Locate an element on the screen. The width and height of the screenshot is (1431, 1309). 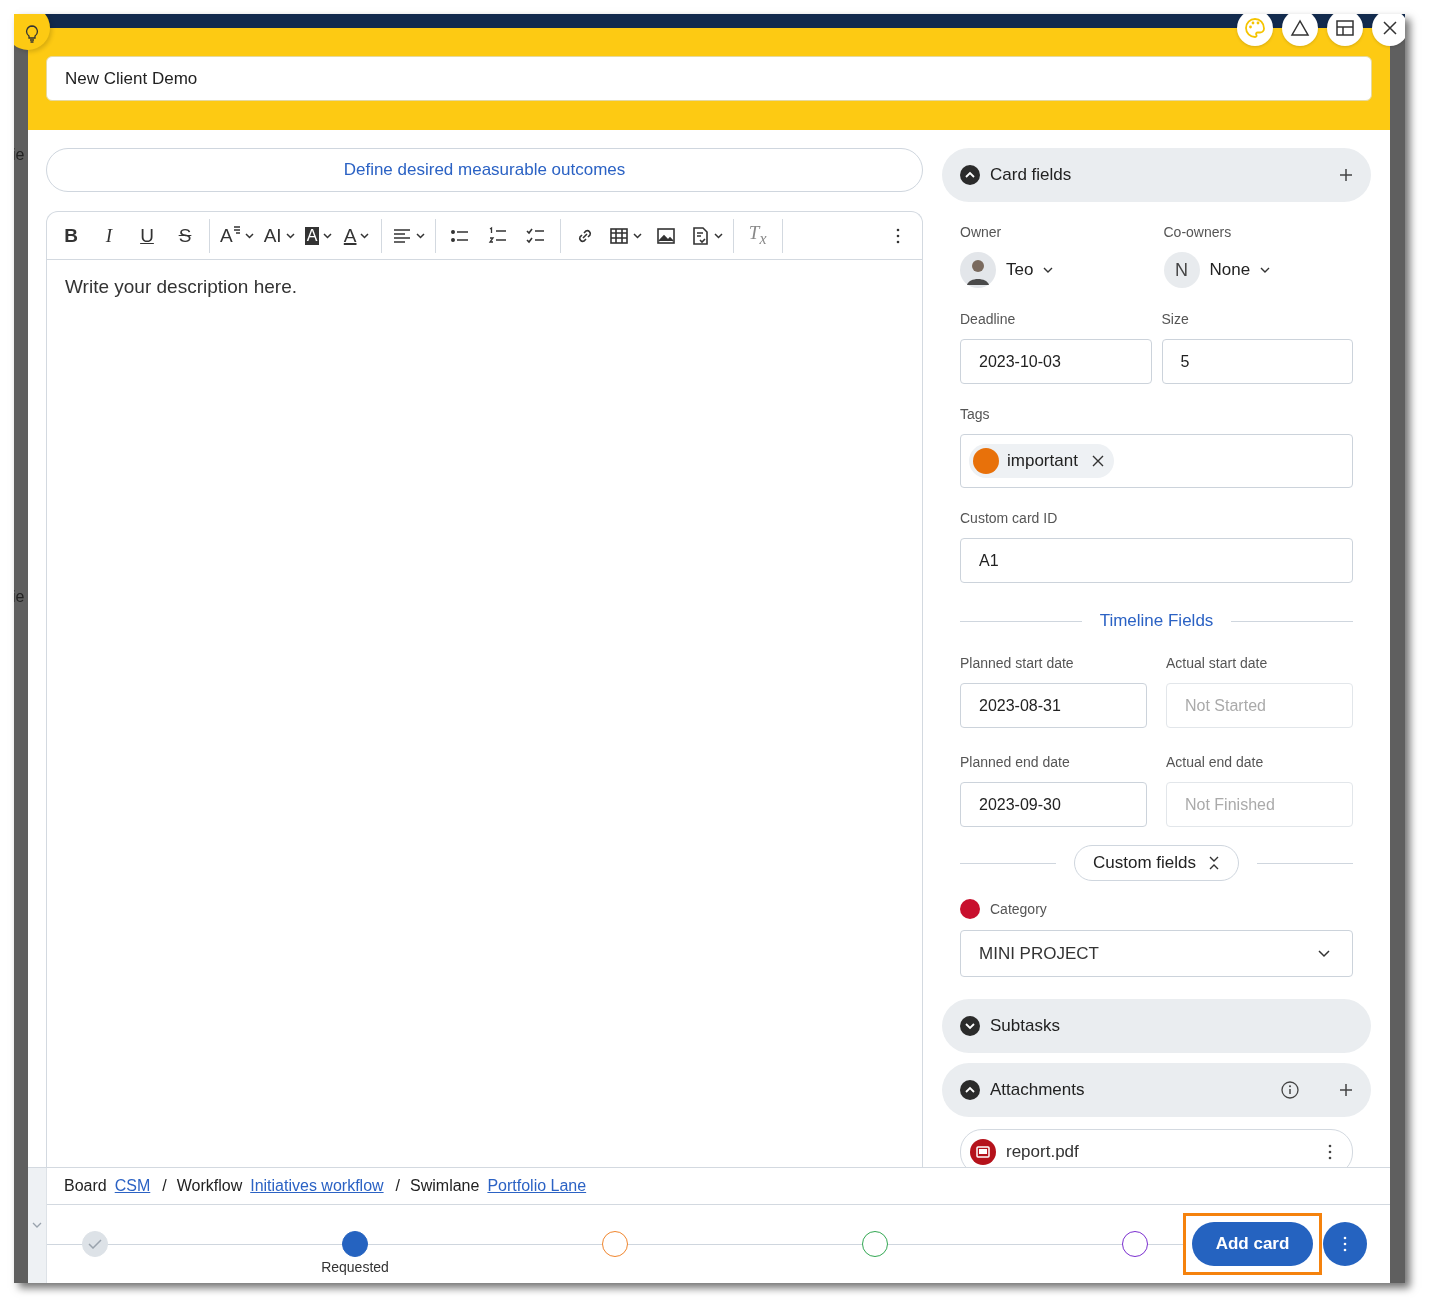
field-label: Tags is located at coordinates (975, 414).